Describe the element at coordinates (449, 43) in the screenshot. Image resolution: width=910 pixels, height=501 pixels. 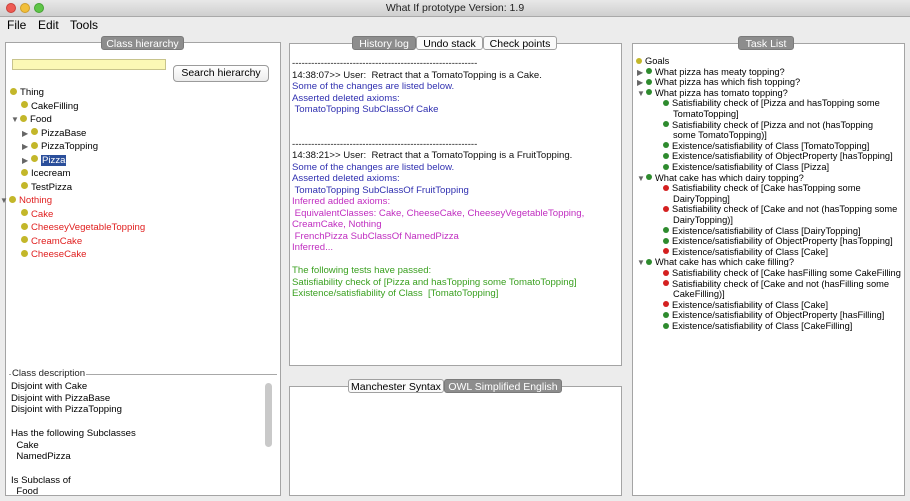
I see `tab-undo-stack: Undo stack` at that location.